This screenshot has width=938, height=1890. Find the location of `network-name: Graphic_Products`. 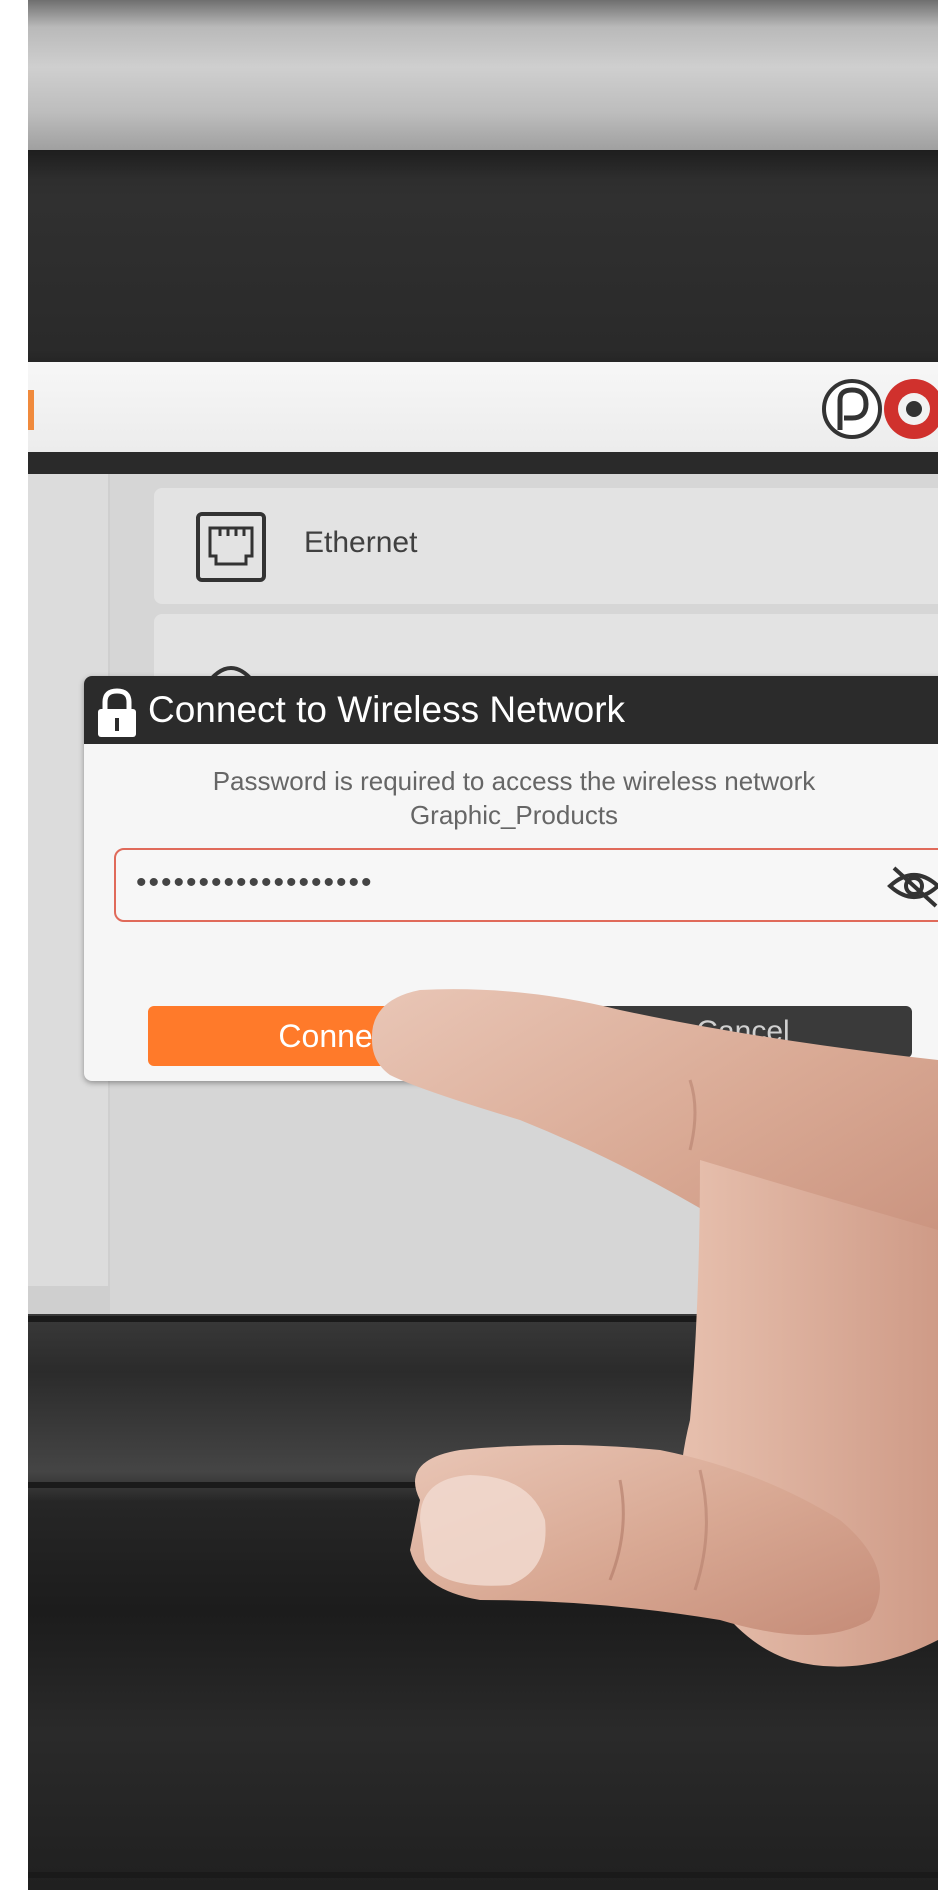

network-name: Graphic_Products is located at coordinates (514, 815).